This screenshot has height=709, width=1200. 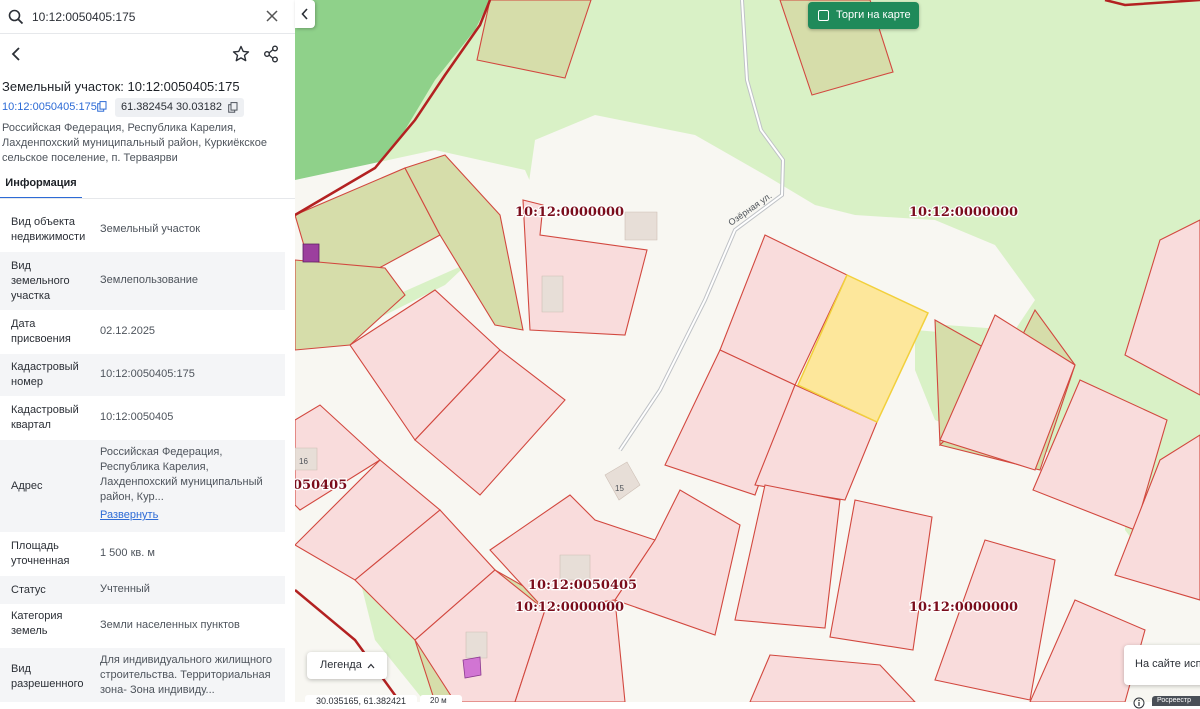 I want to click on table-row: Кадастровый номер 10:12:0050405:175, so click(x=142, y=375).